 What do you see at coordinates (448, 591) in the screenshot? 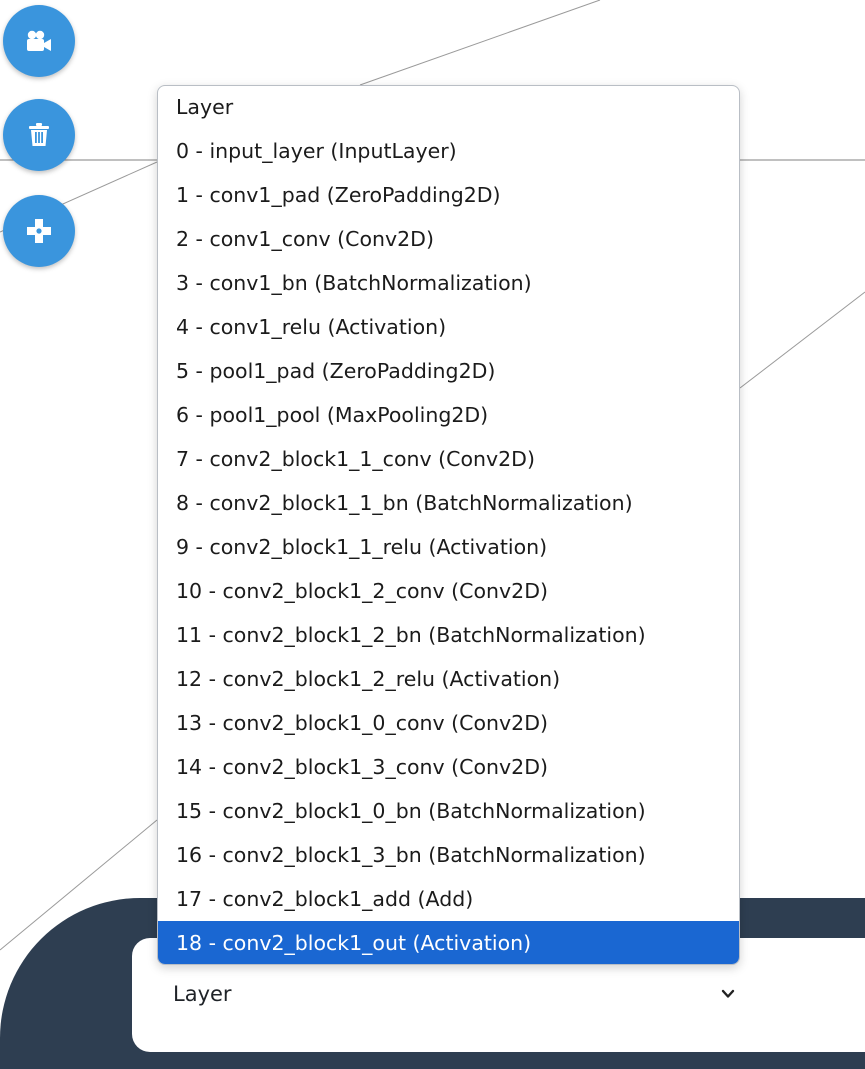
I see `layer-option: 10 - conv2_block1_2_conv (Conv2D)` at bounding box center [448, 591].